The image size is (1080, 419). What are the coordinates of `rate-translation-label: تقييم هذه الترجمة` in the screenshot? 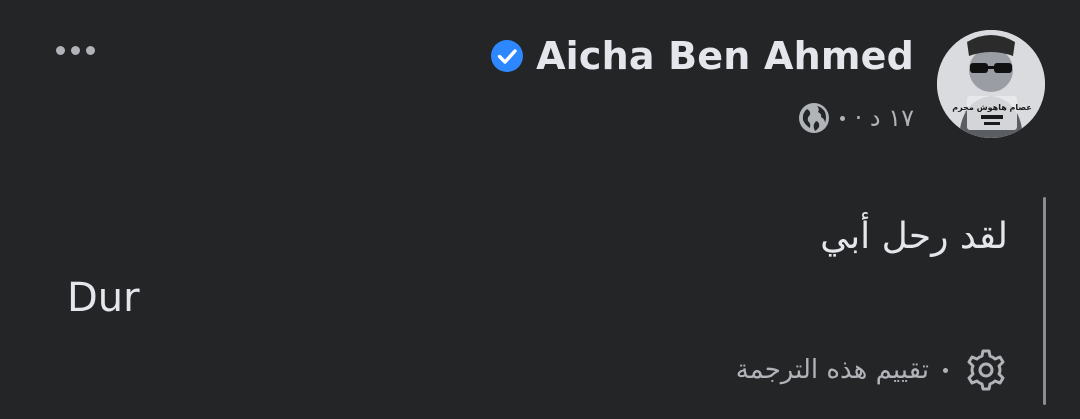 It's located at (832, 370).